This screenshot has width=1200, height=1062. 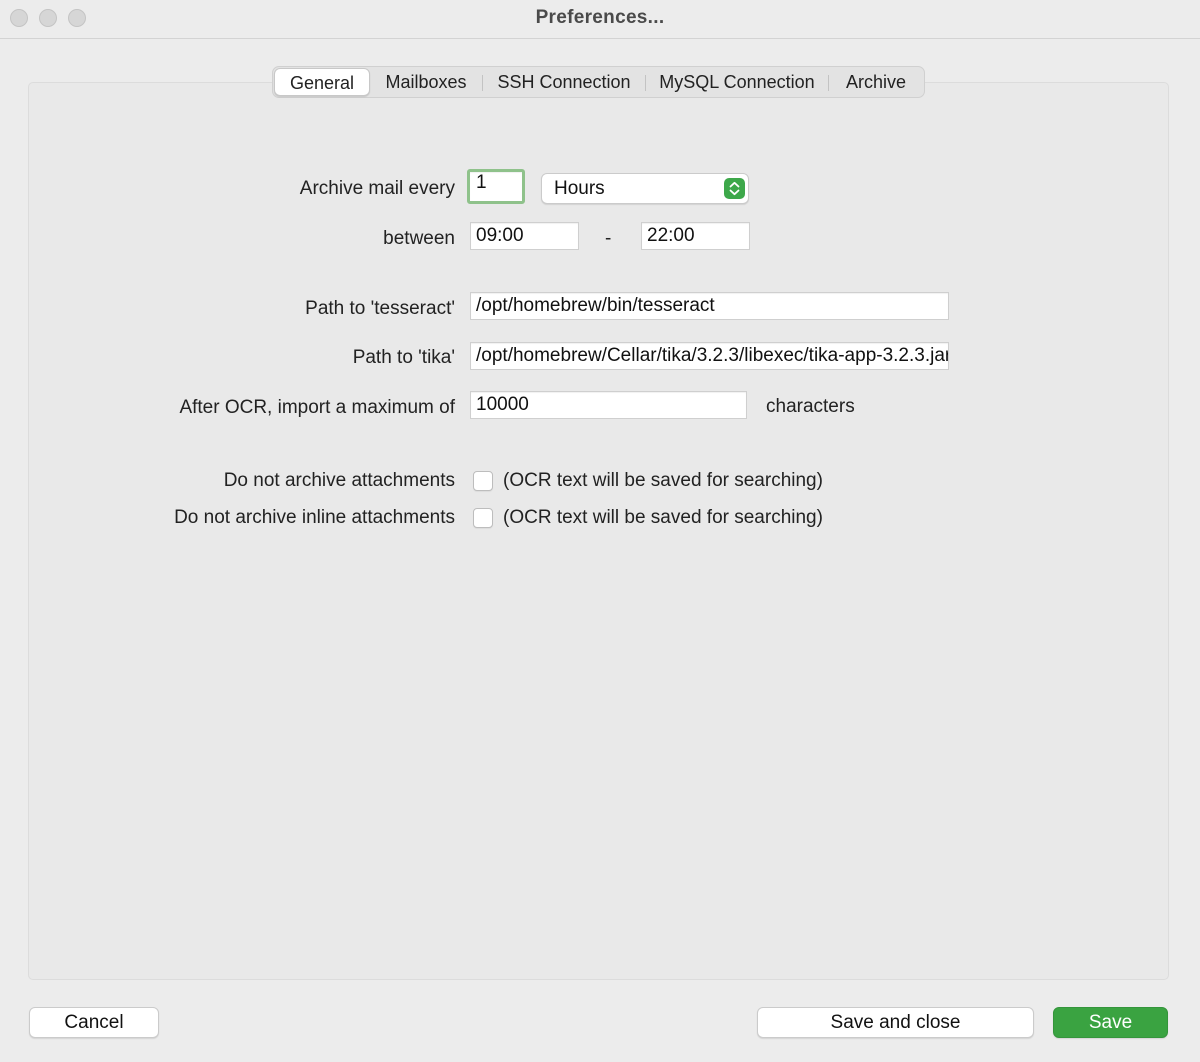 I want to click on tab-archive: Archive, so click(x=876, y=82).